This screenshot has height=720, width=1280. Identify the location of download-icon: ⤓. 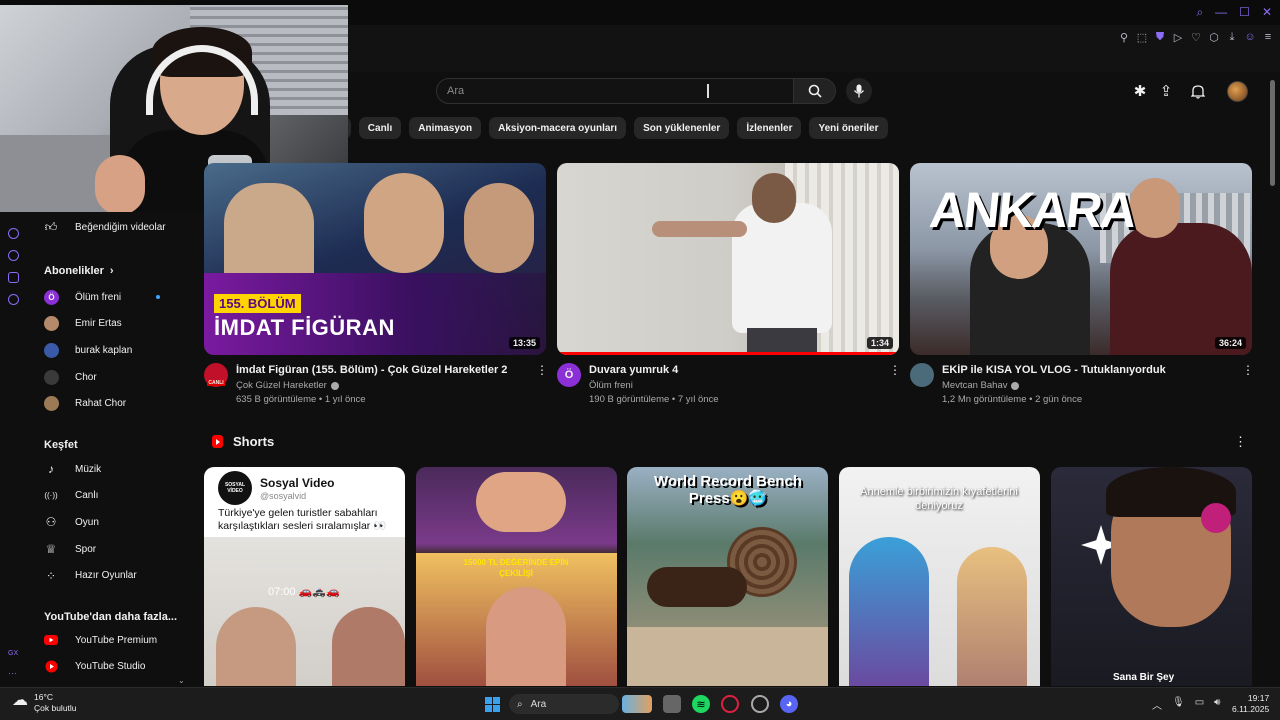
(1232, 37).